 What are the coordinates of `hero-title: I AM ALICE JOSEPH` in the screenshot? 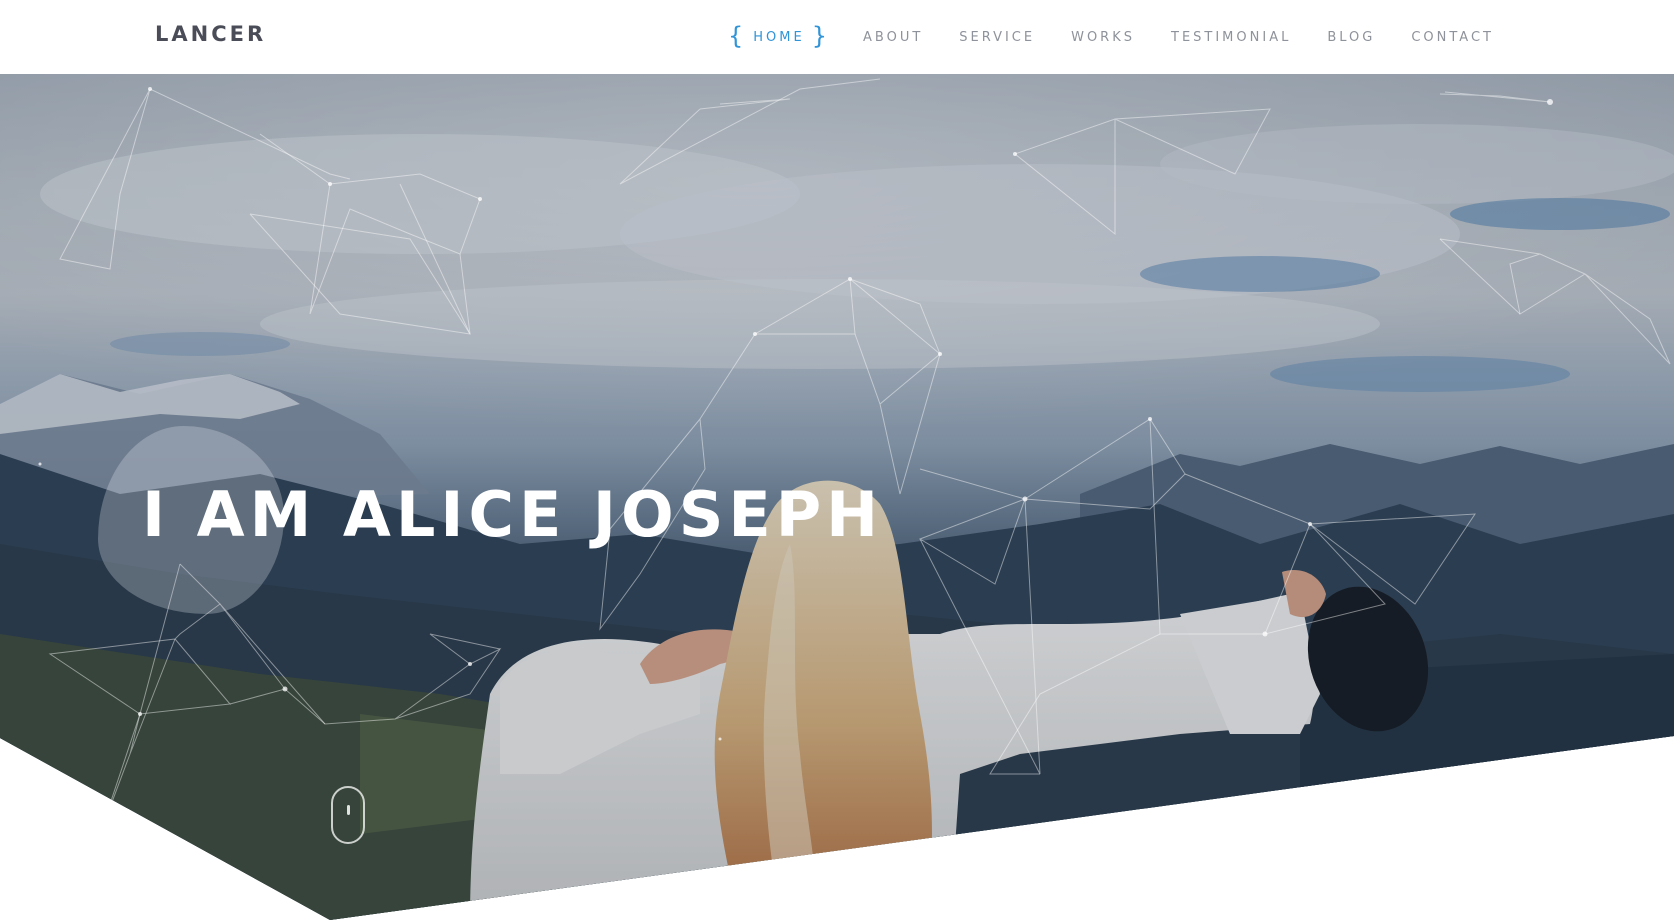 It's located at (513, 514).